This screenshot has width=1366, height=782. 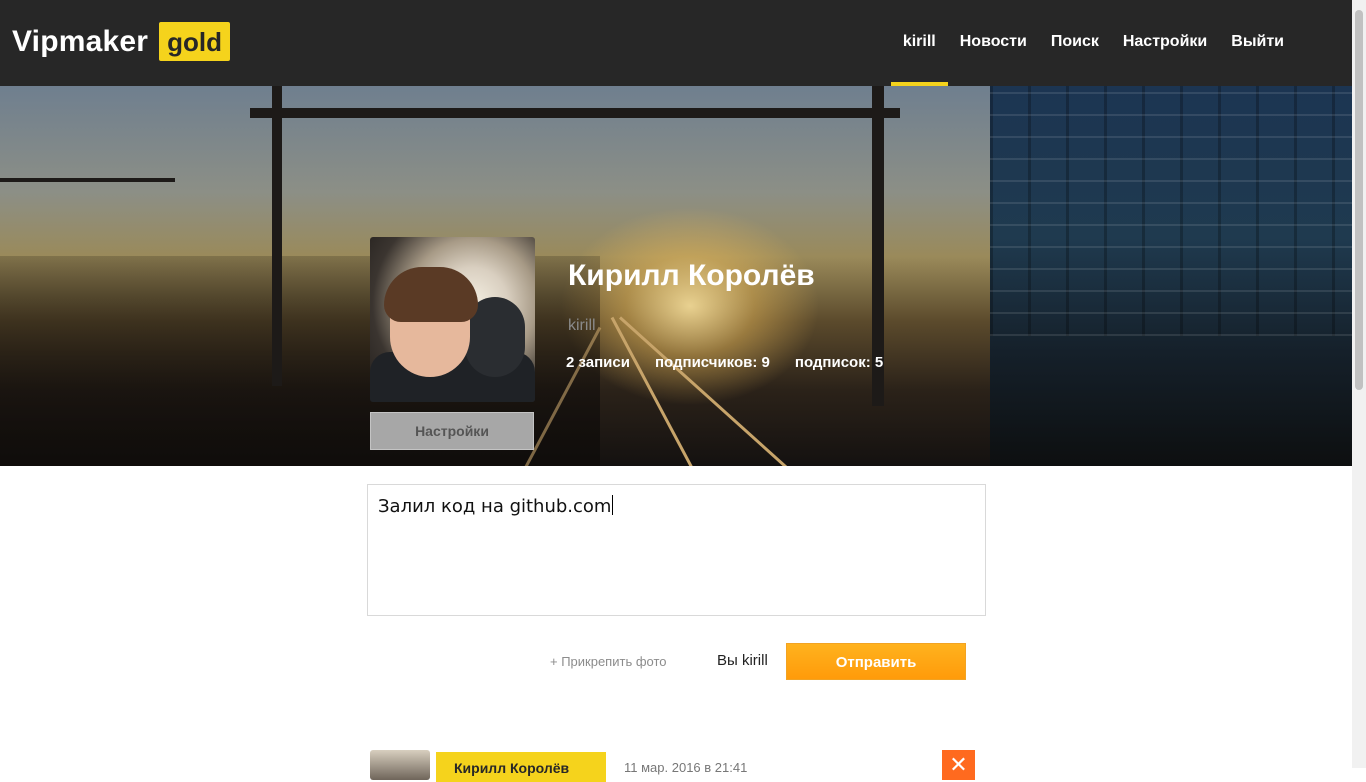 I want to click on profile-settings-button: Настройки, so click(x=452, y=431).